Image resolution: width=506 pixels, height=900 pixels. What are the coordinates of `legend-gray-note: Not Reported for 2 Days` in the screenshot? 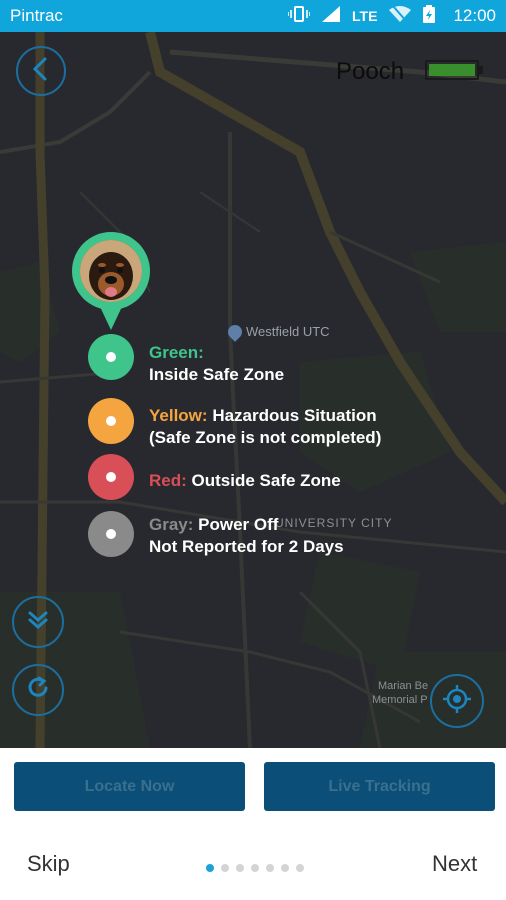 It's located at (246, 546).